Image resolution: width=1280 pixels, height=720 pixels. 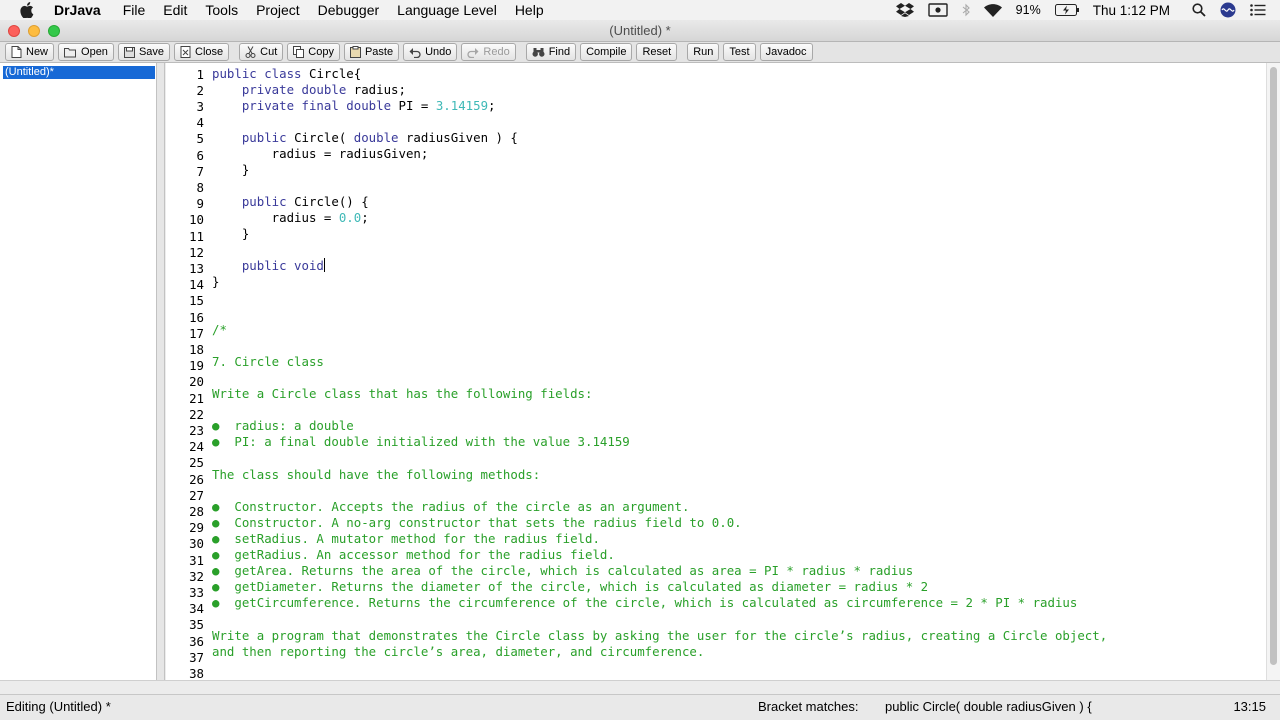 I want to click on undo-button: Undo, so click(x=430, y=52).